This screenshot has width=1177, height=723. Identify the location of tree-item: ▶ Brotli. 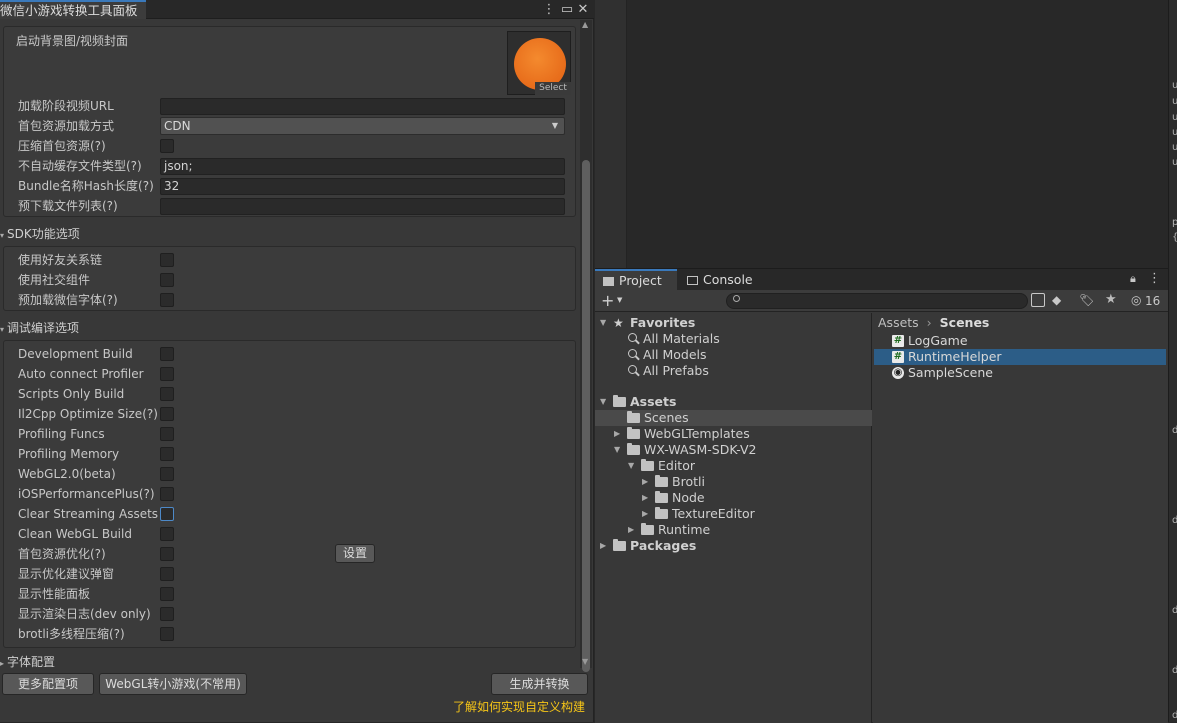
(733, 482).